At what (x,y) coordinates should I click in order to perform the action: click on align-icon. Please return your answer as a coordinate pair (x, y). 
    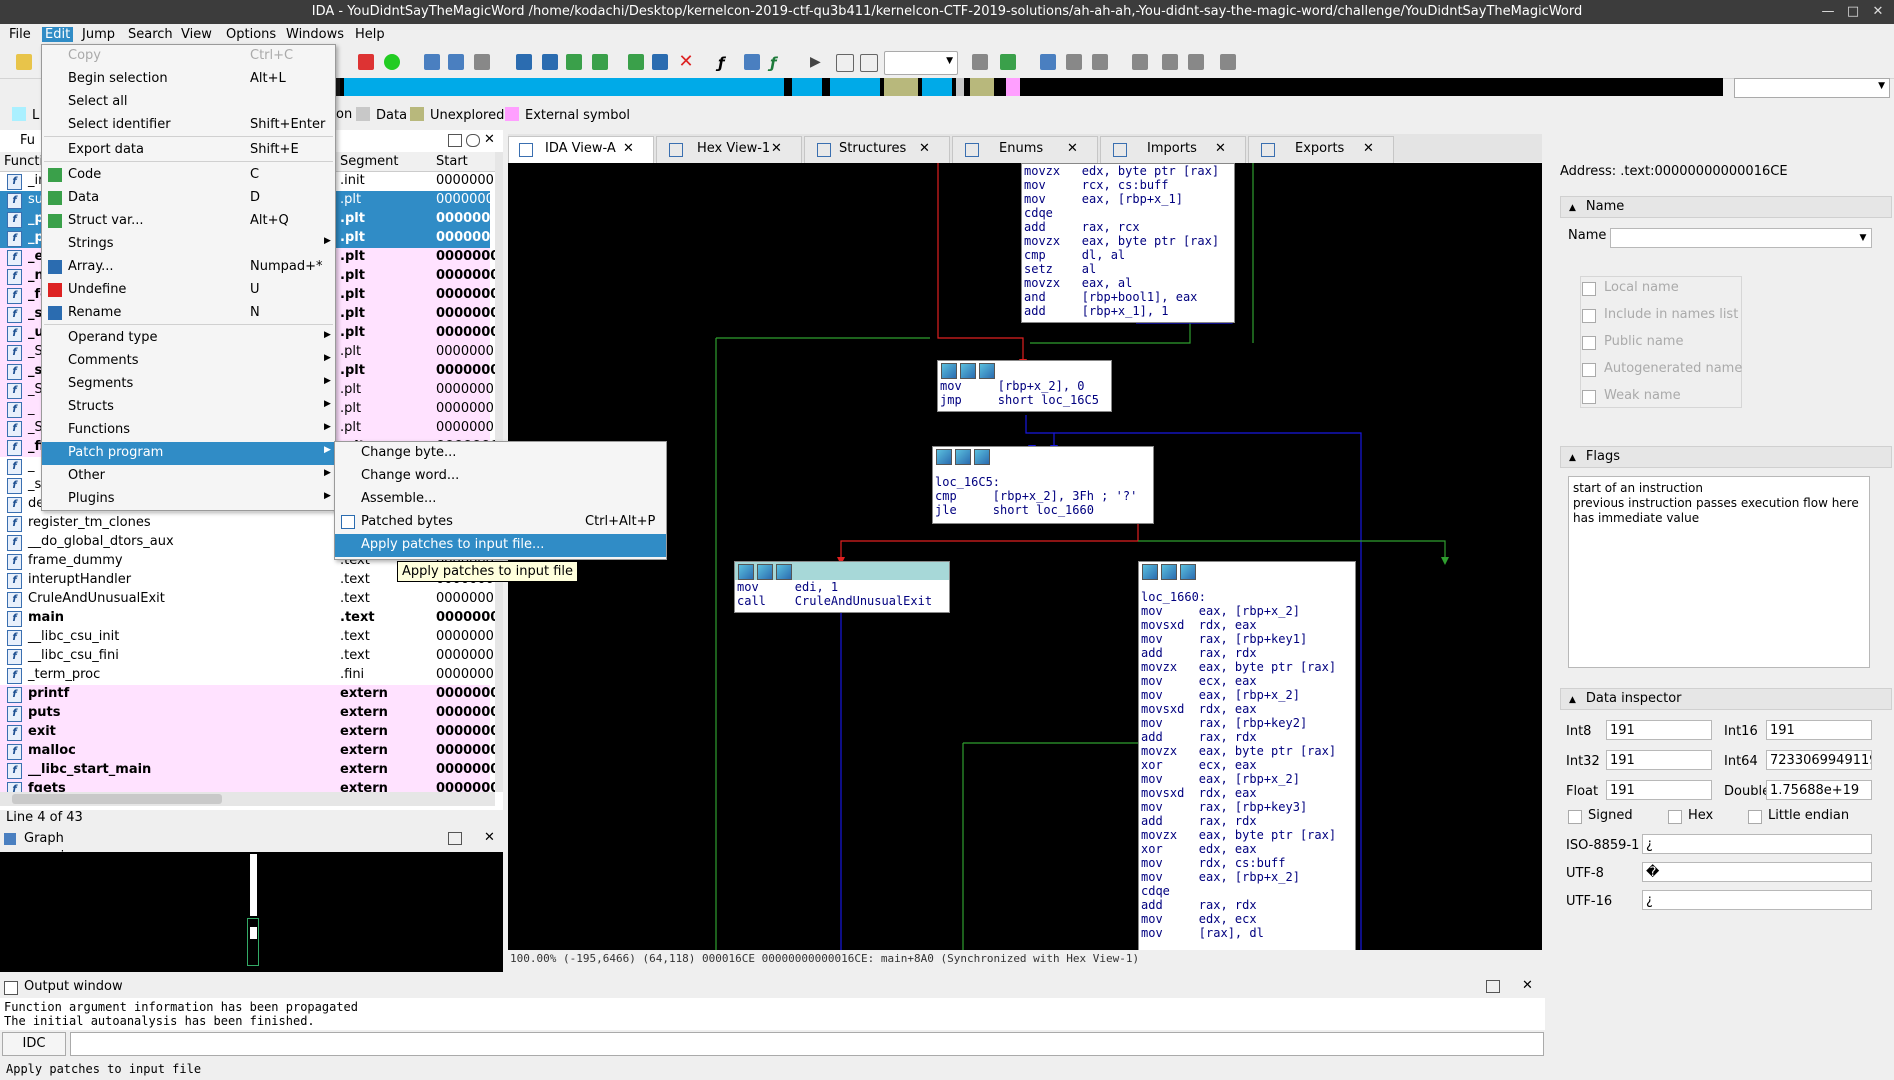
    Looking at the image, I should click on (1140, 62).